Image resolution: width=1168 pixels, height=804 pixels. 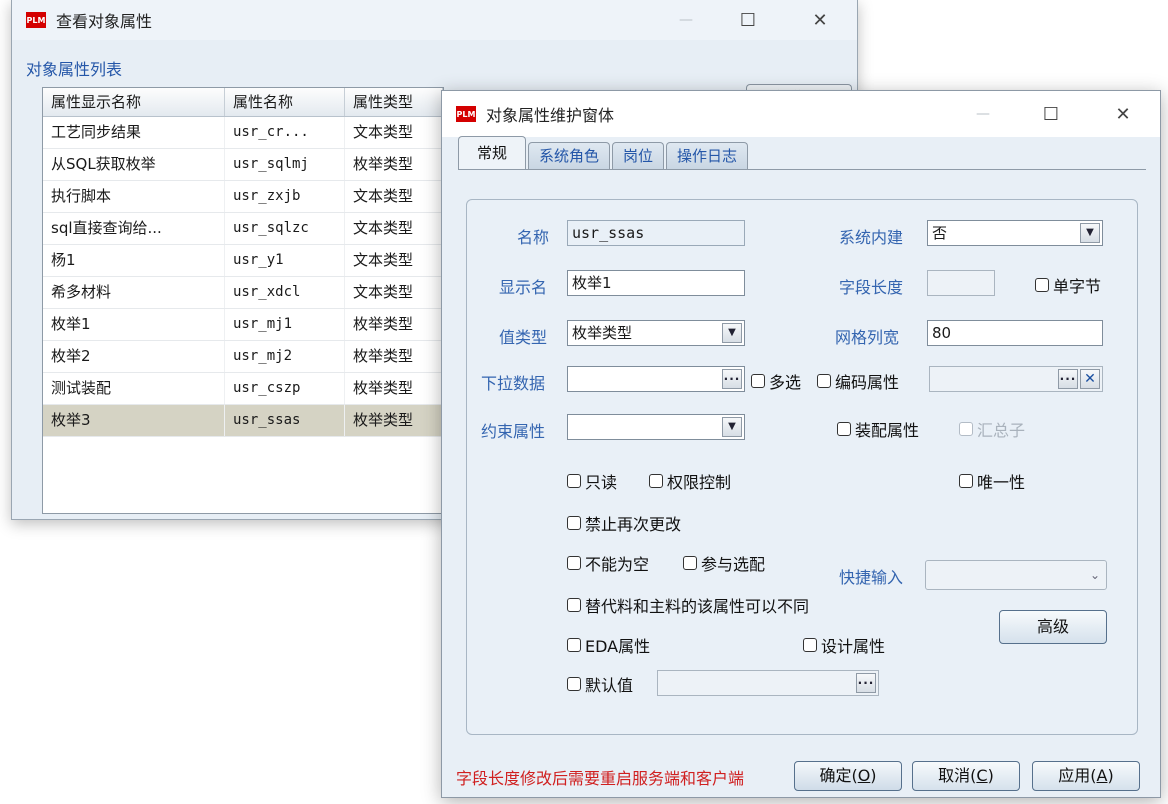 I want to click on field-length-label: 字段长度, so click(x=871, y=287).